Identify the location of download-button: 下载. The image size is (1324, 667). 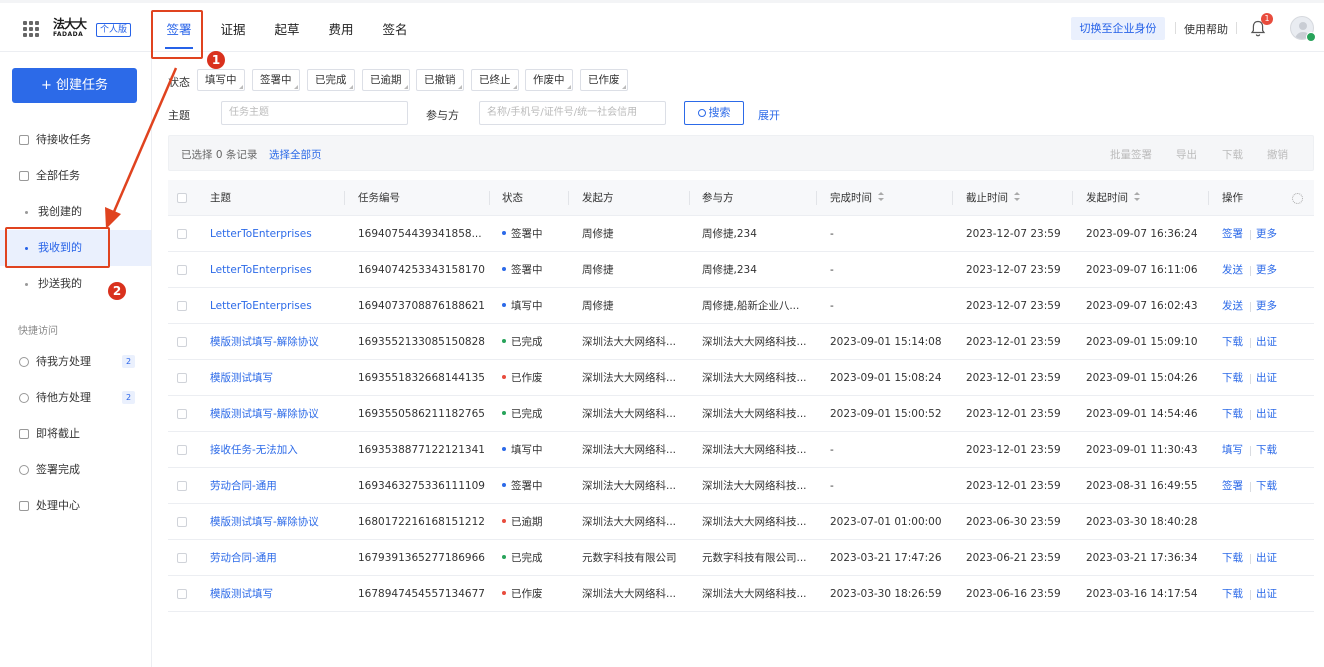
(1232, 154).